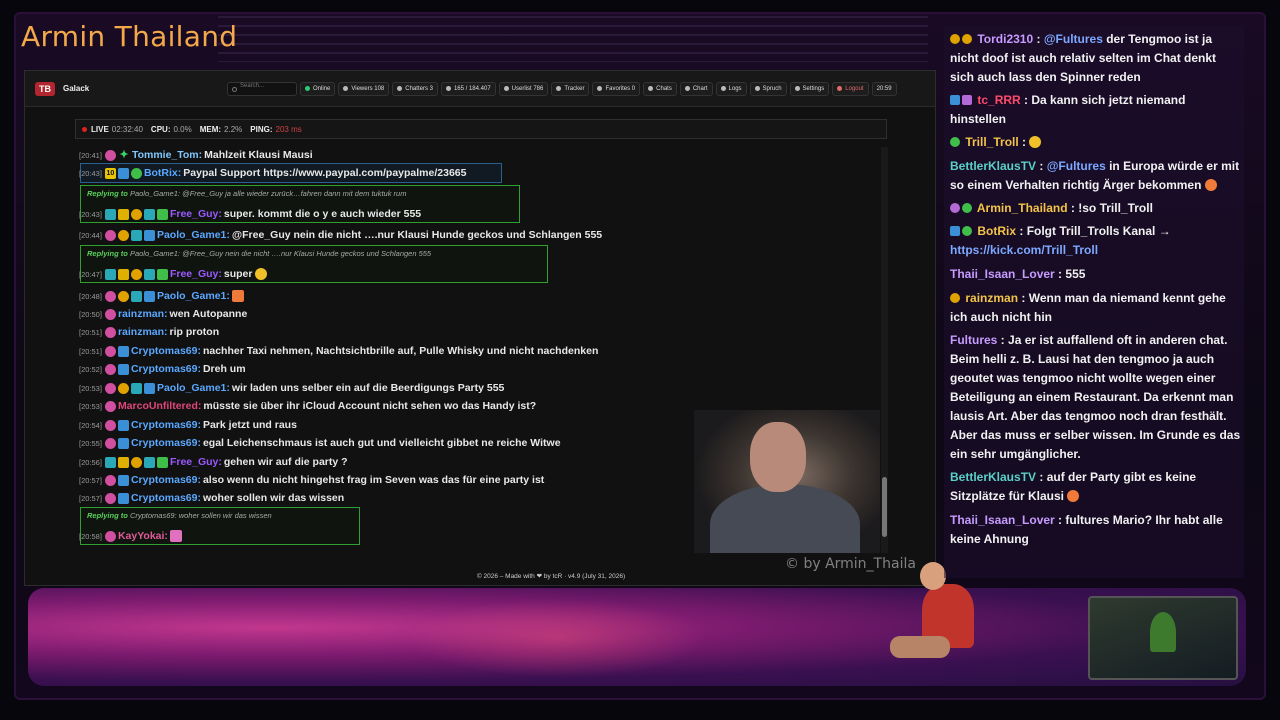 This screenshot has width=1280, height=720. I want to click on app-name: Galack, so click(76, 88).